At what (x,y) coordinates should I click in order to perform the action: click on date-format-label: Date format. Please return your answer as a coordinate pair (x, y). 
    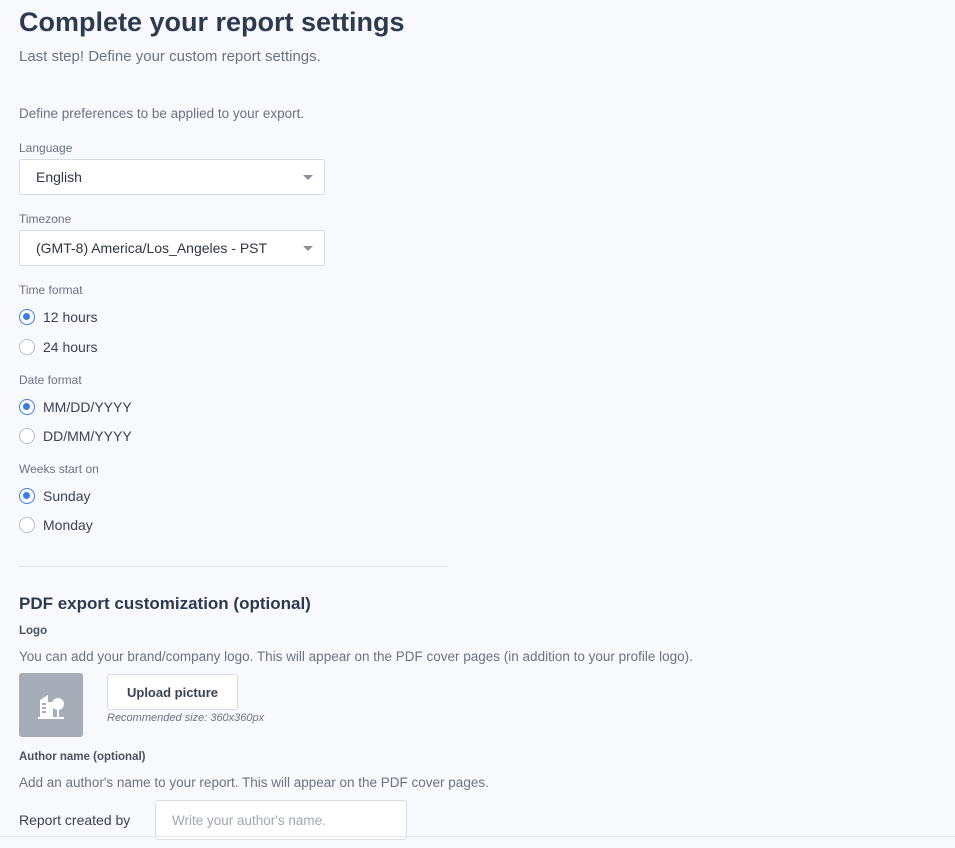
    Looking at the image, I should click on (50, 380).